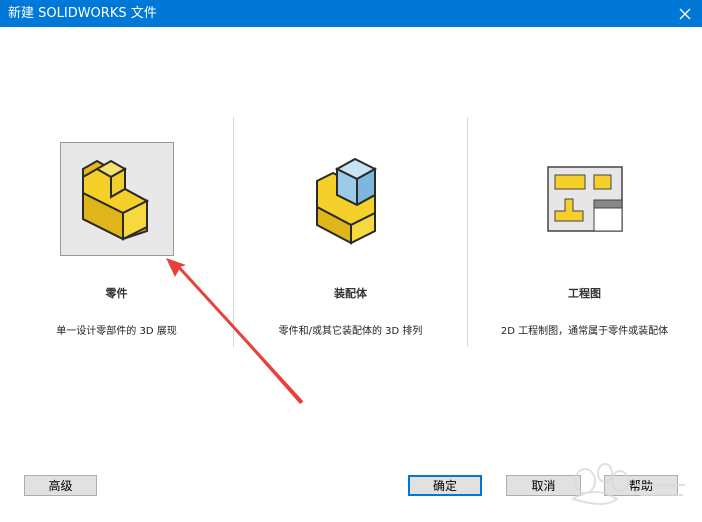 This screenshot has width=702, height=522. Describe the element at coordinates (584, 293) in the screenshot. I see `option-drawing-title: 工程图` at that location.